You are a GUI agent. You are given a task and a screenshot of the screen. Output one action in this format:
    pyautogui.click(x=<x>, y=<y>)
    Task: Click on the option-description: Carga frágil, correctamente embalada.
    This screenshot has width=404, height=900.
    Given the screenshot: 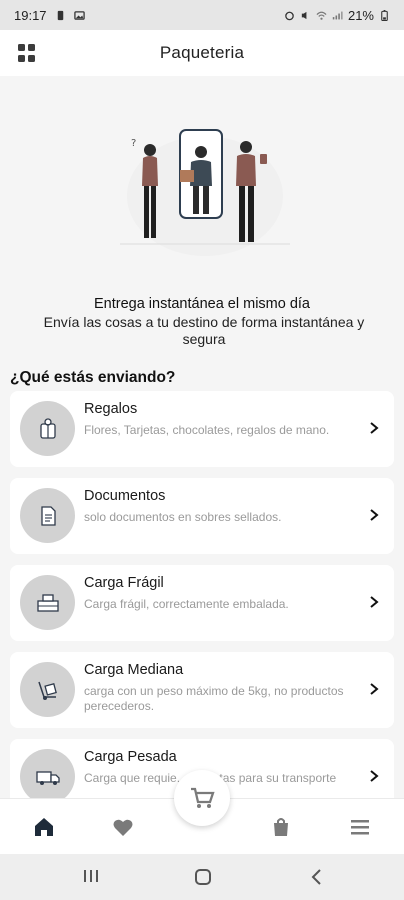 What is the action you would take?
    pyautogui.click(x=186, y=604)
    